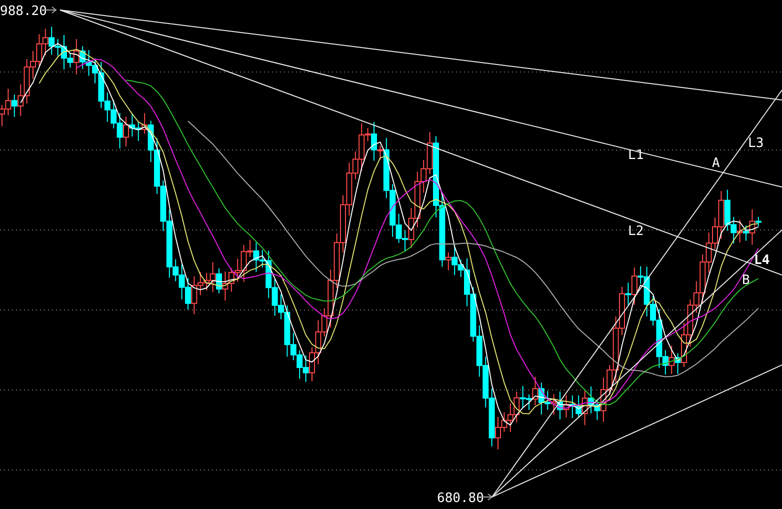 Image resolution: width=782 pixels, height=509 pixels. Describe the element at coordinates (762, 260) in the screenshot. I see `line-label: L4` at that location.